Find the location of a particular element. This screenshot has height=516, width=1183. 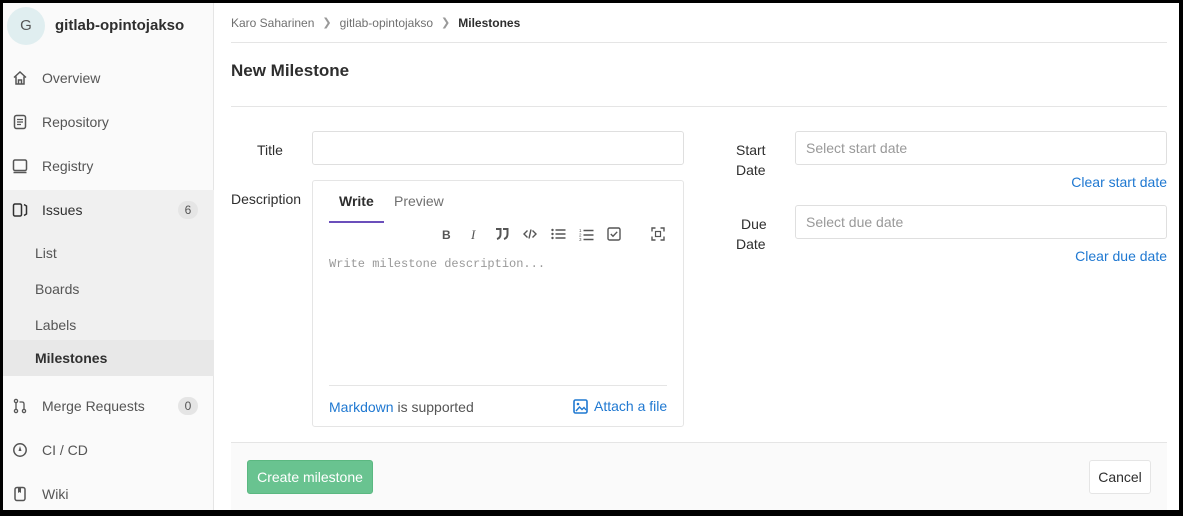

markdown-footer: Markdown is supported is located at coordinates (401, 407).